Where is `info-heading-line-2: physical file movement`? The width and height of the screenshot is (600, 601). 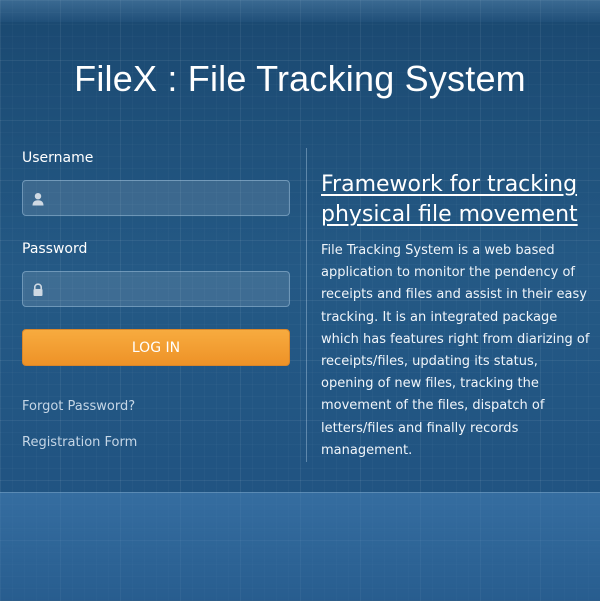
info-heading-line-2: physical file movement is located at coordinates (449, 214).